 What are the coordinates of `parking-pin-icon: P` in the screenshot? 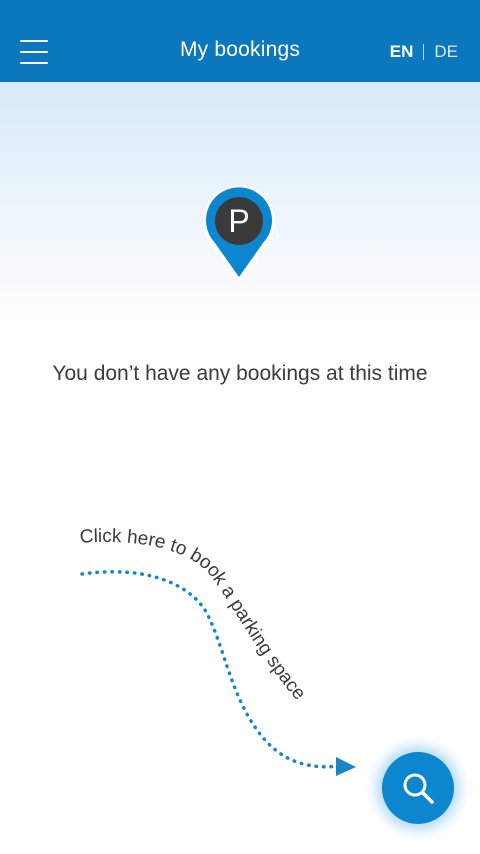 It's located at (239, 233).